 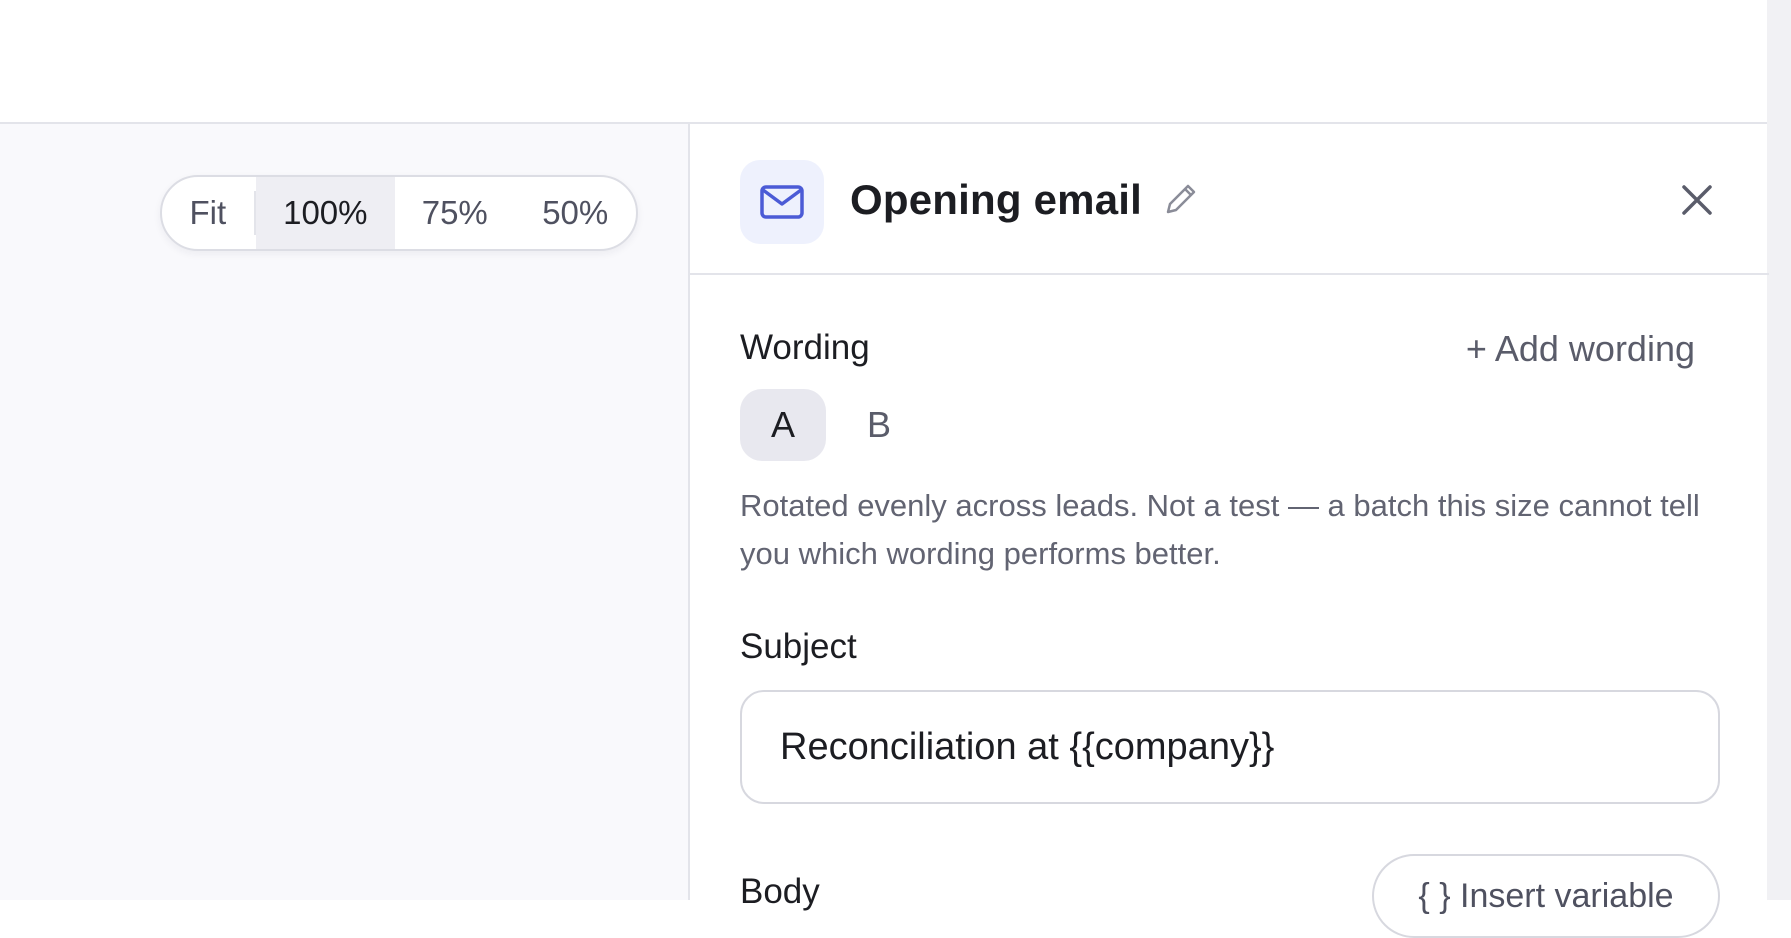 What do you see at coordinates (575, 213) in the screenshot?
I see `zoom-50-button: 50%` at bounding box center [575, 213].